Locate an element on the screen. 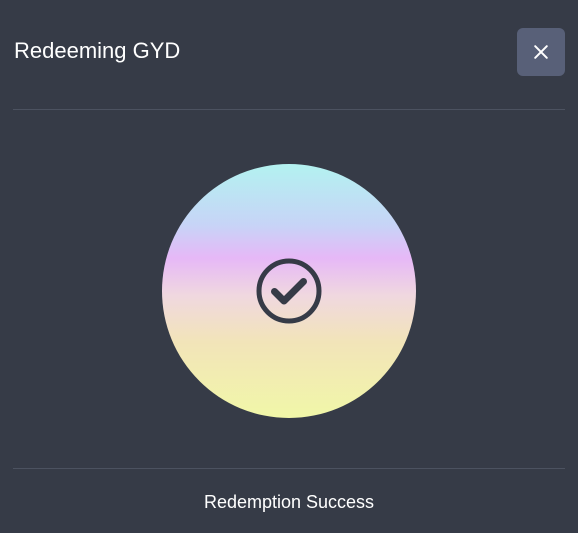 The width and height of the screenshot is (578, 533). dialog-title: Redeeming GYD is located at coordinates (97, 50).